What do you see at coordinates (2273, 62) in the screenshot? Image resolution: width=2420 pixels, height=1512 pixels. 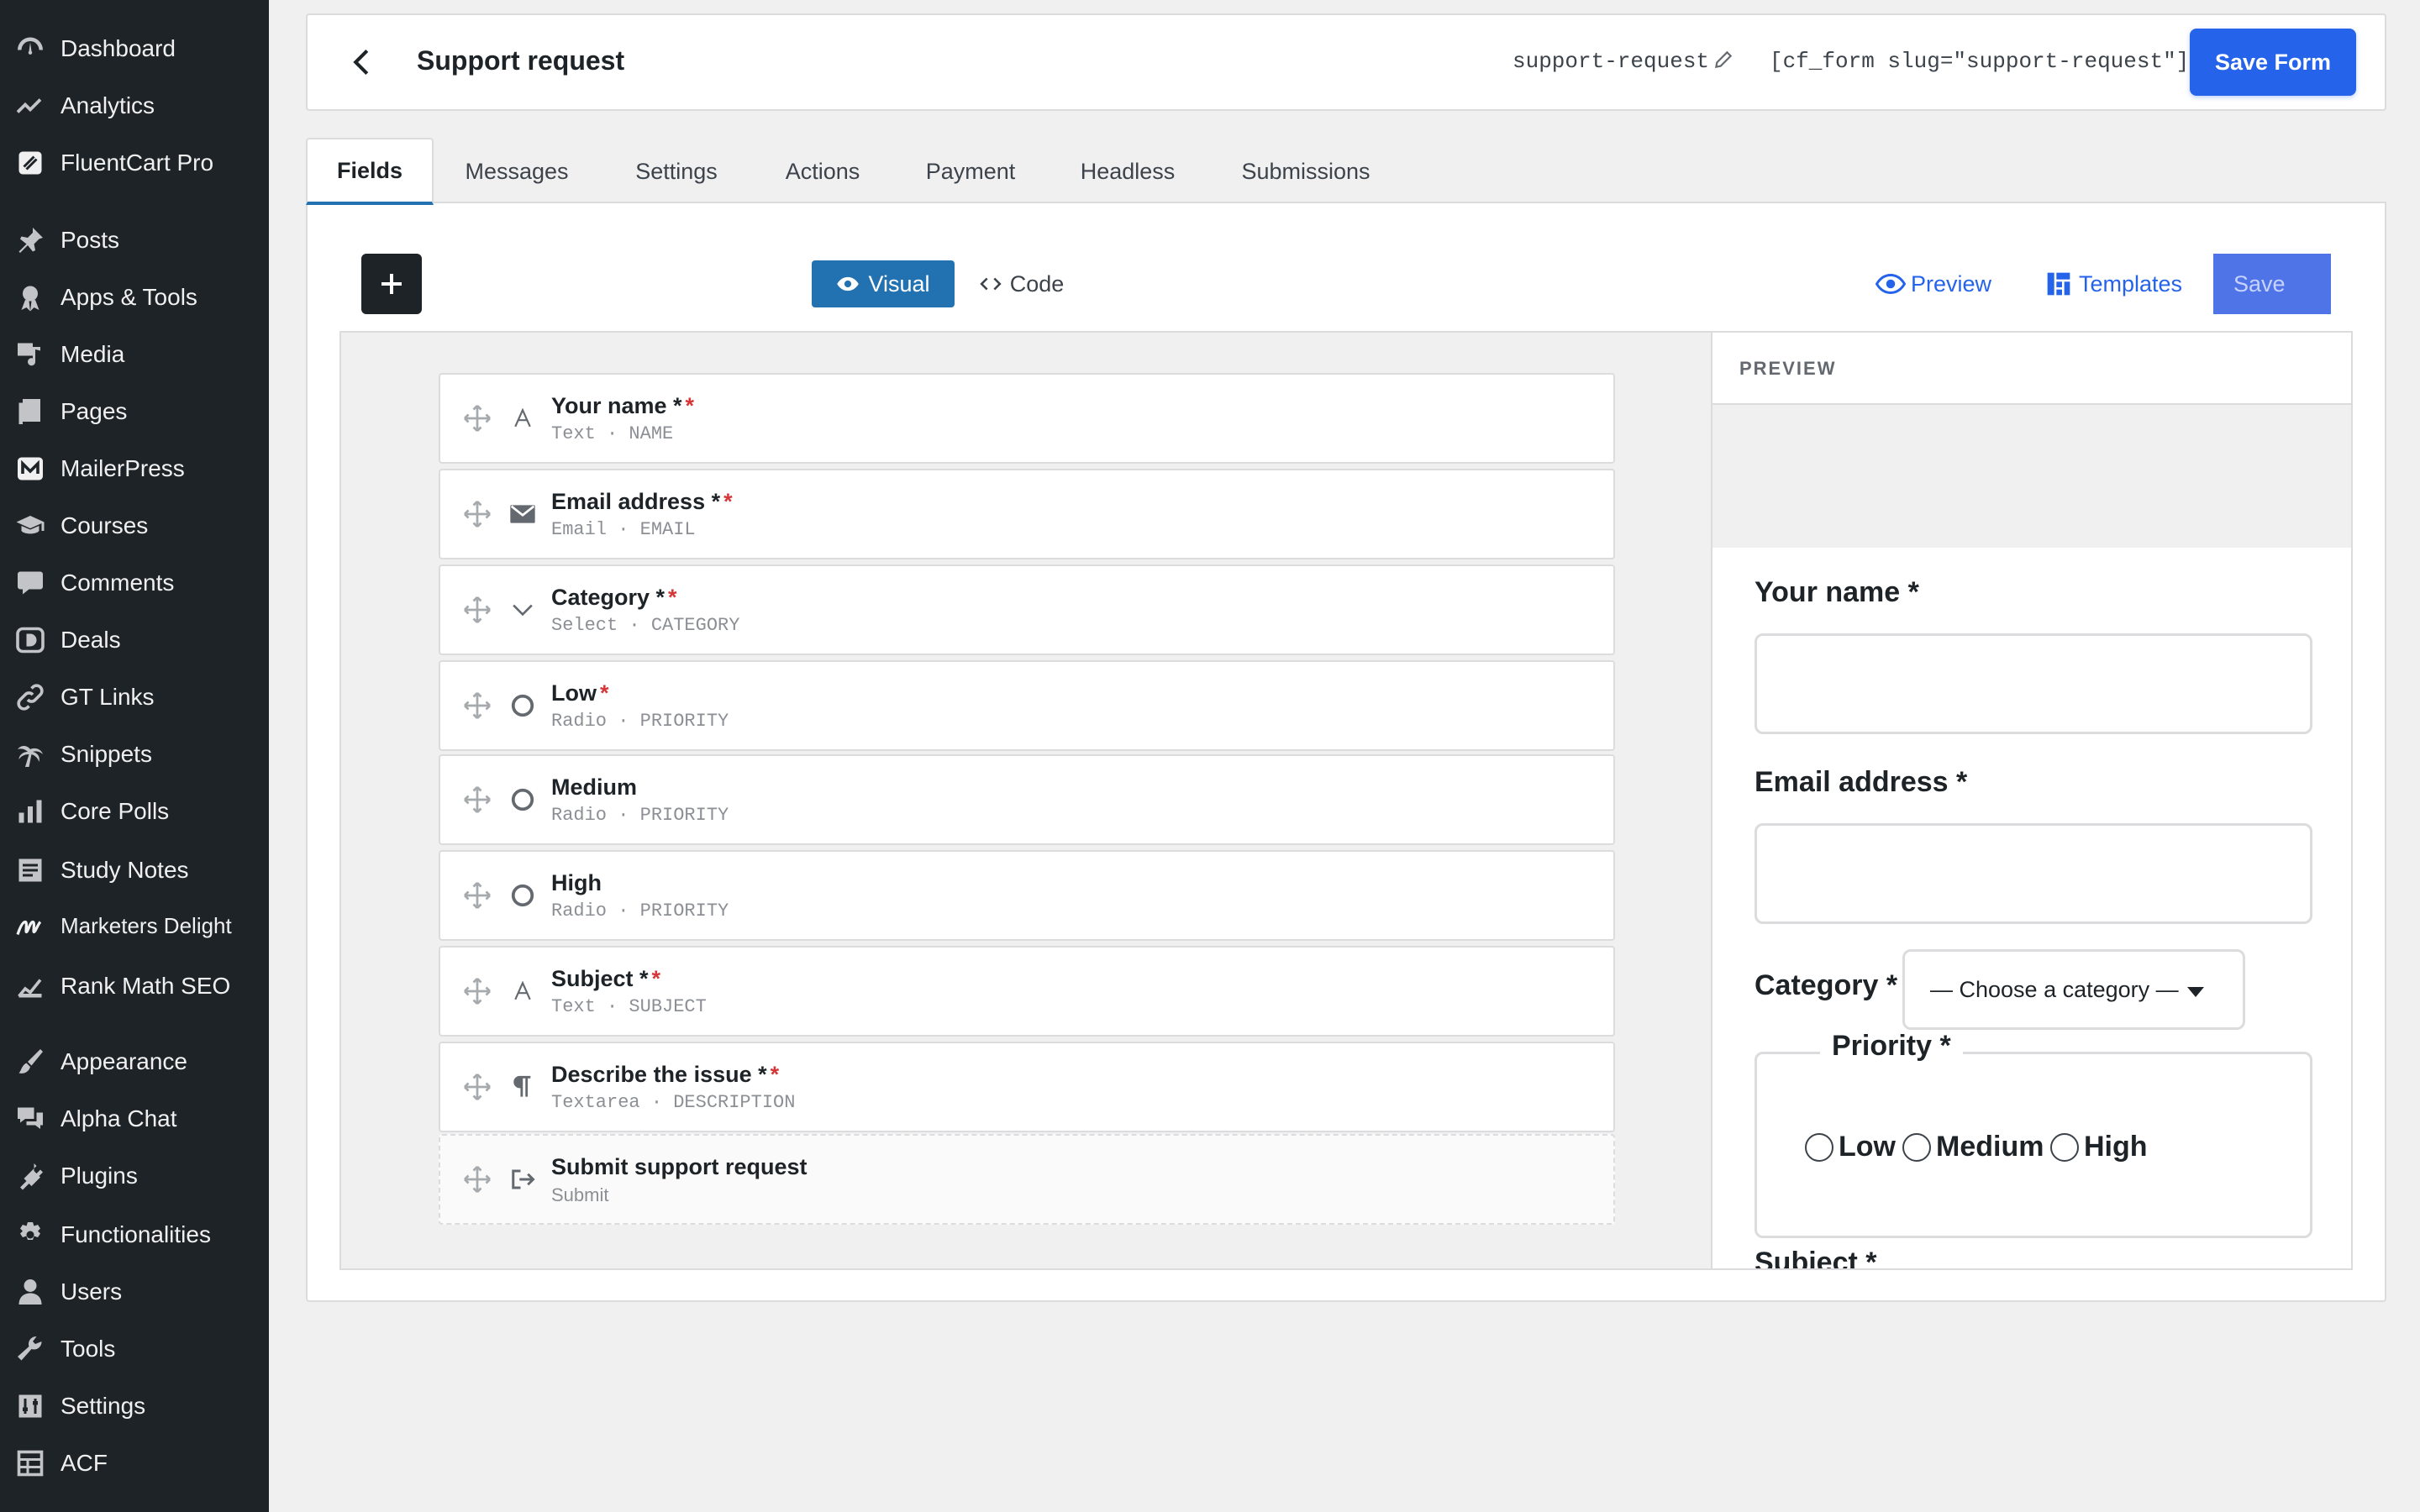 I see `save-form-button: Save Form` at bounding box center [2273, 62].